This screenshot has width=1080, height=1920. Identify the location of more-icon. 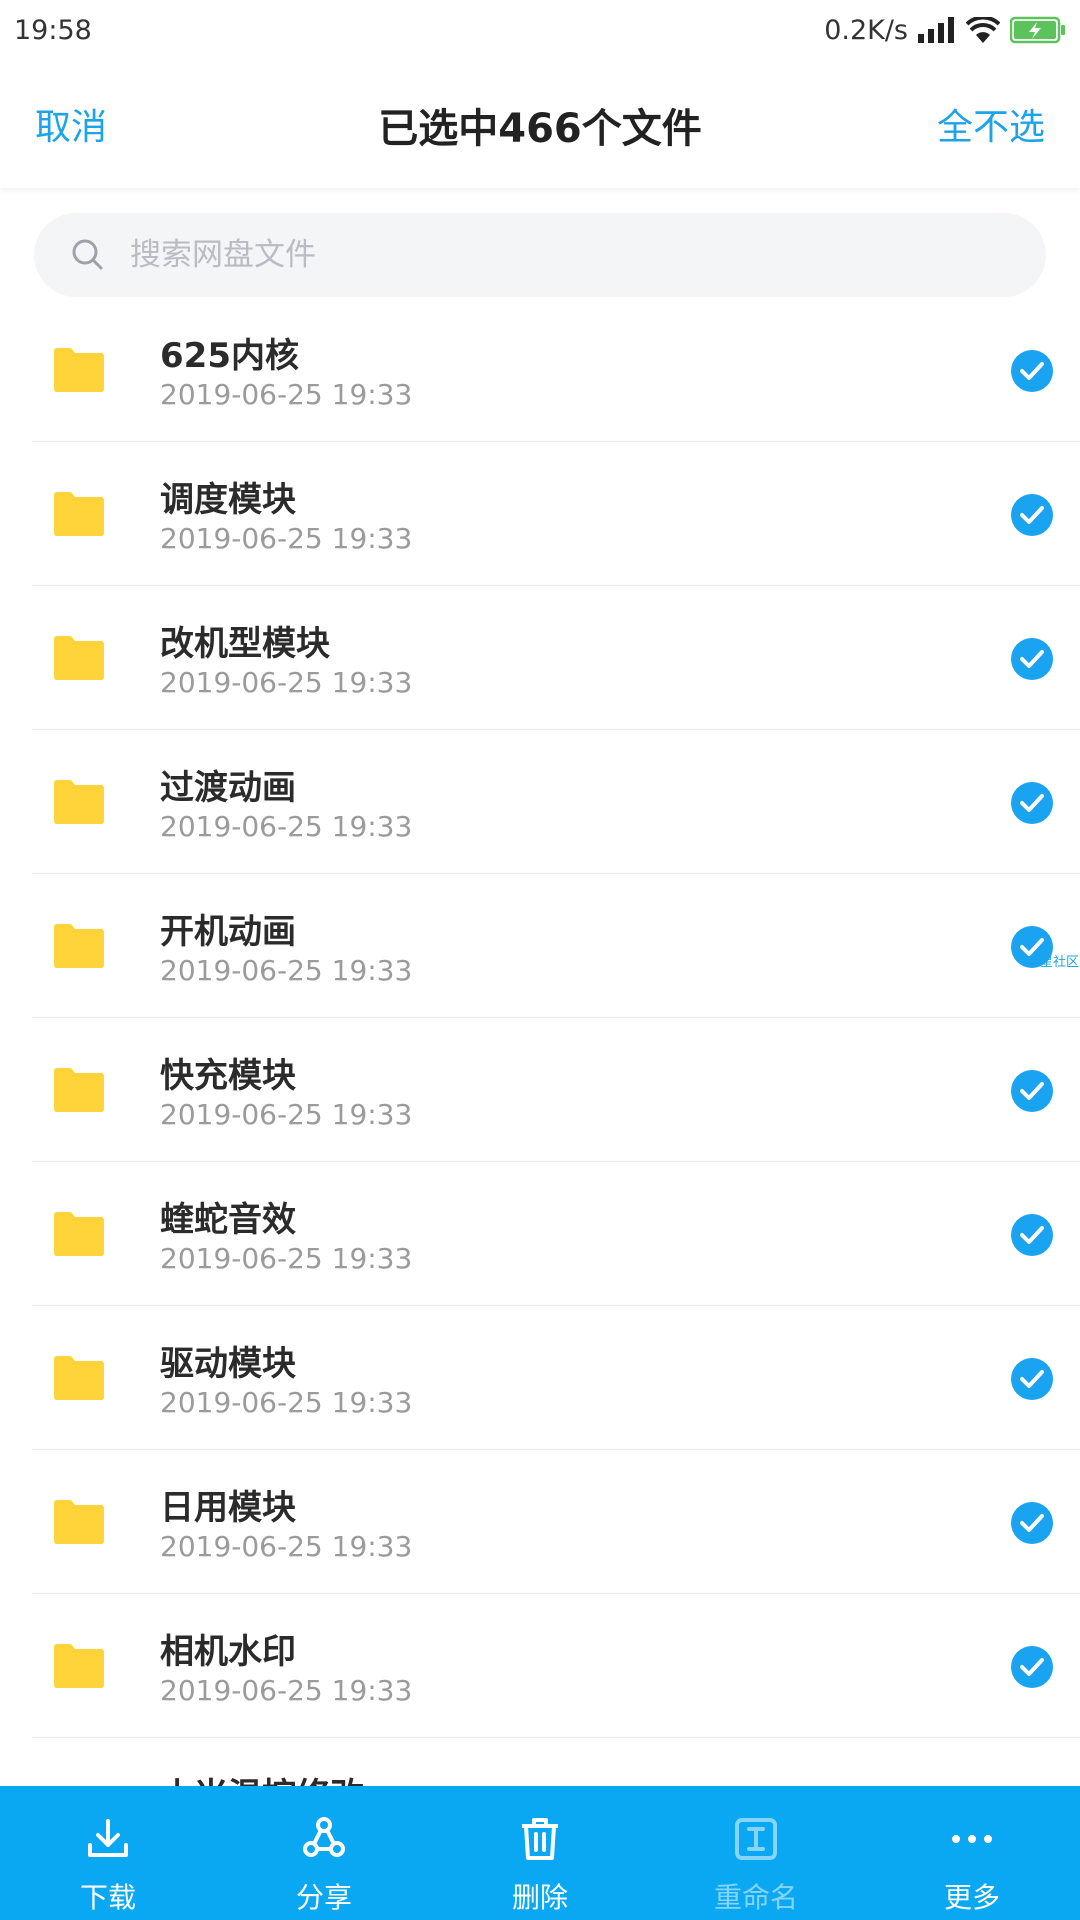
(972, 1839).